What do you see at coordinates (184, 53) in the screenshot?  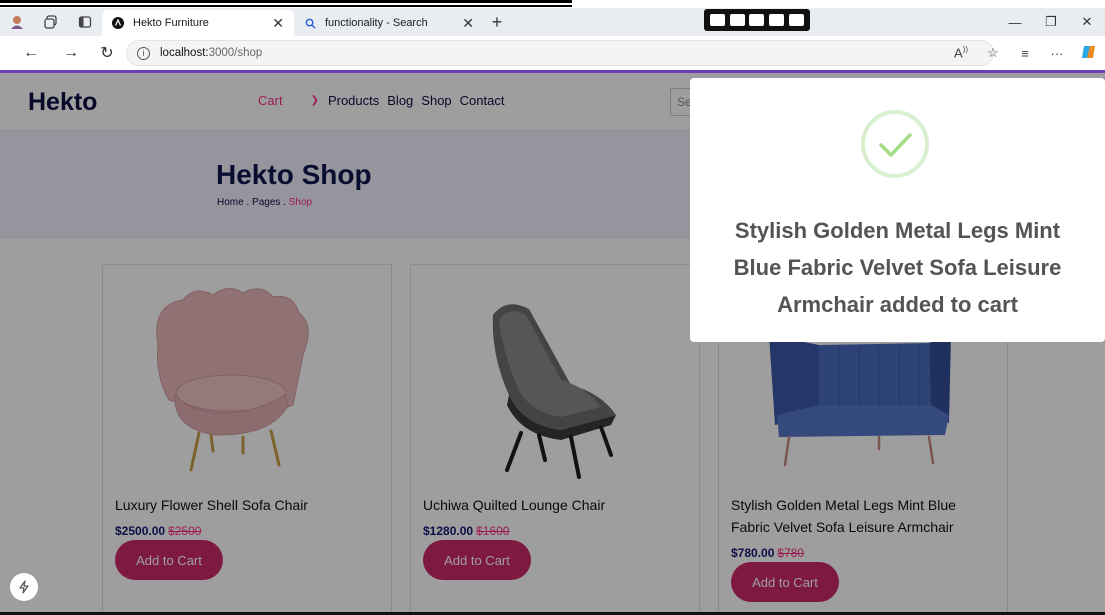 I see `url-host: localhost:` at bounding box center [184, 53].